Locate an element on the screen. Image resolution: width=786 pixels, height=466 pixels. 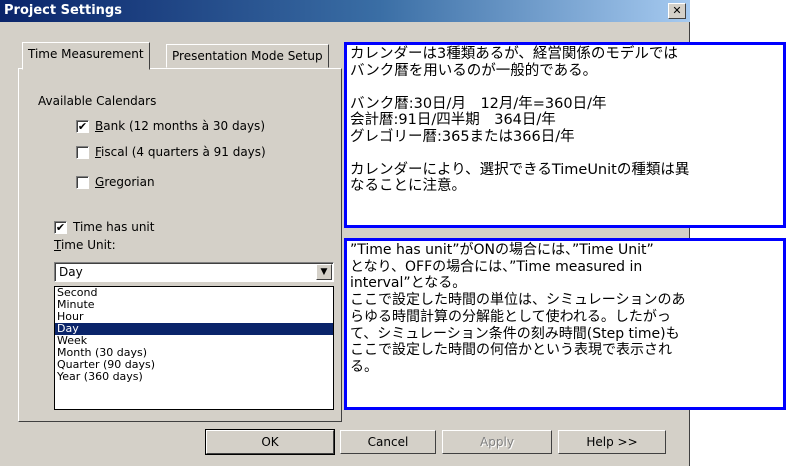
time-has-unit-checkbox: ✔ Time has unit is located at coordinates (104, 227).